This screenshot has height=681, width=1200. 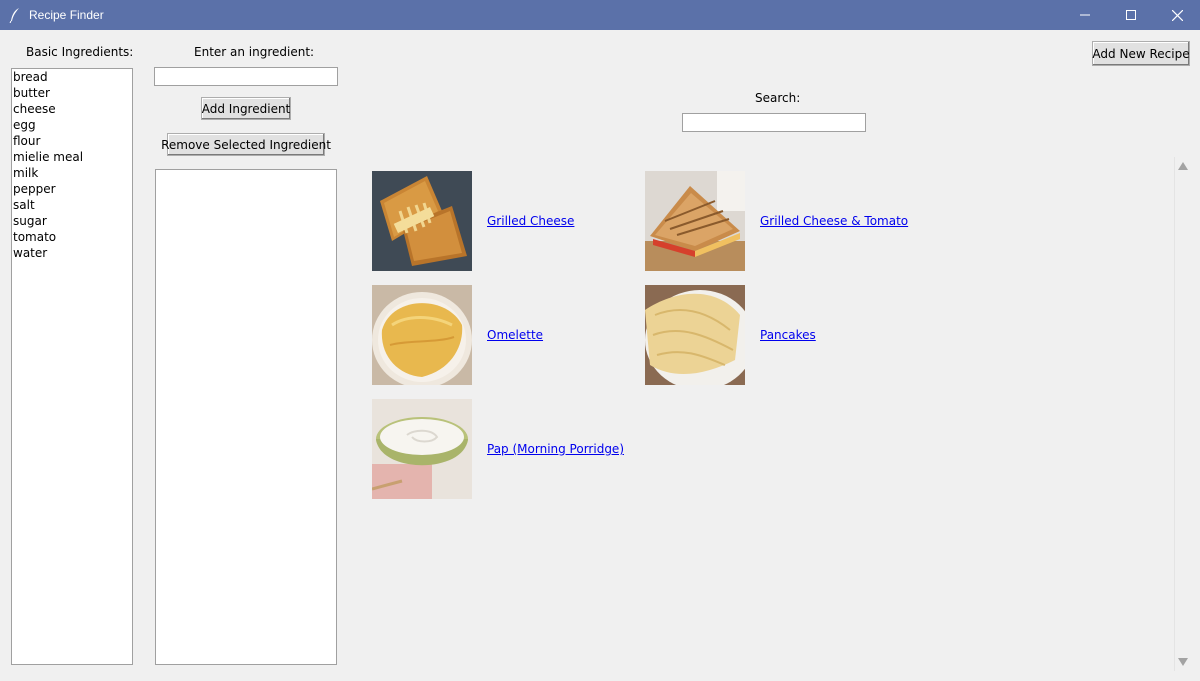 What do you see at coordinates (72, 141) in the screenshot?
I see `basic-ingredient-item: flour` at bounding box center [72, 141].